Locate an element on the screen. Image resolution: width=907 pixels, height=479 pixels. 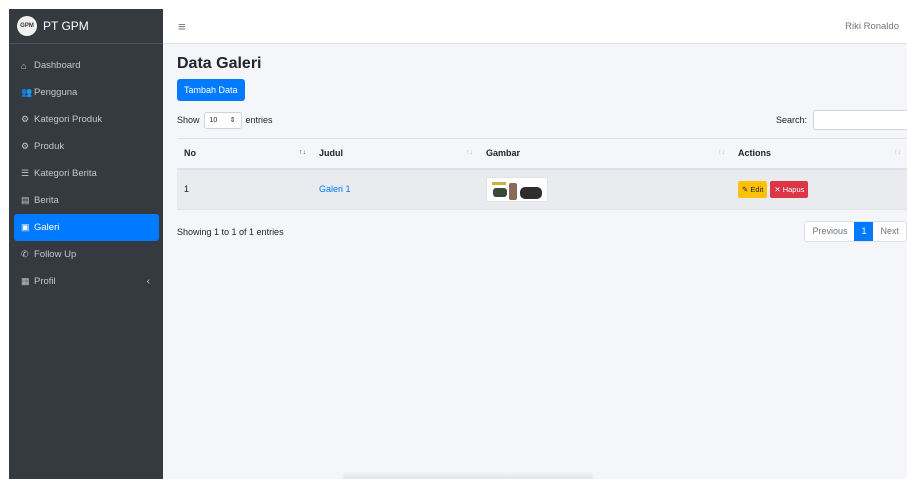
column-label: Judul is located at coordinates (331, 153).